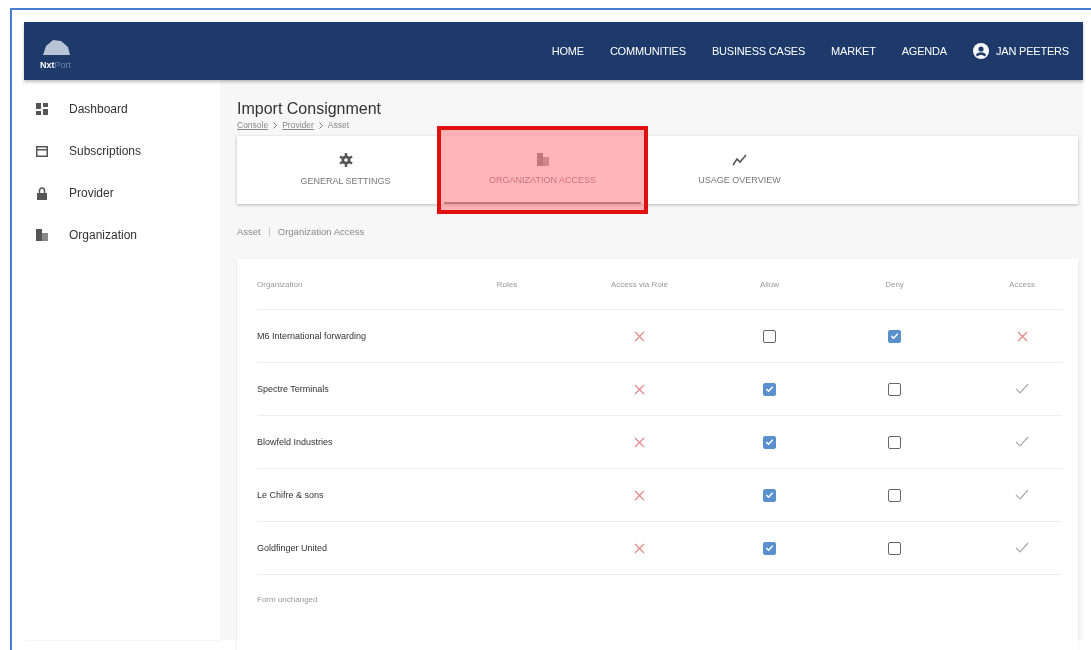 The width and height of the screenshot is (1091, 650). I want to click on cloud-icon, so click(55, 47).